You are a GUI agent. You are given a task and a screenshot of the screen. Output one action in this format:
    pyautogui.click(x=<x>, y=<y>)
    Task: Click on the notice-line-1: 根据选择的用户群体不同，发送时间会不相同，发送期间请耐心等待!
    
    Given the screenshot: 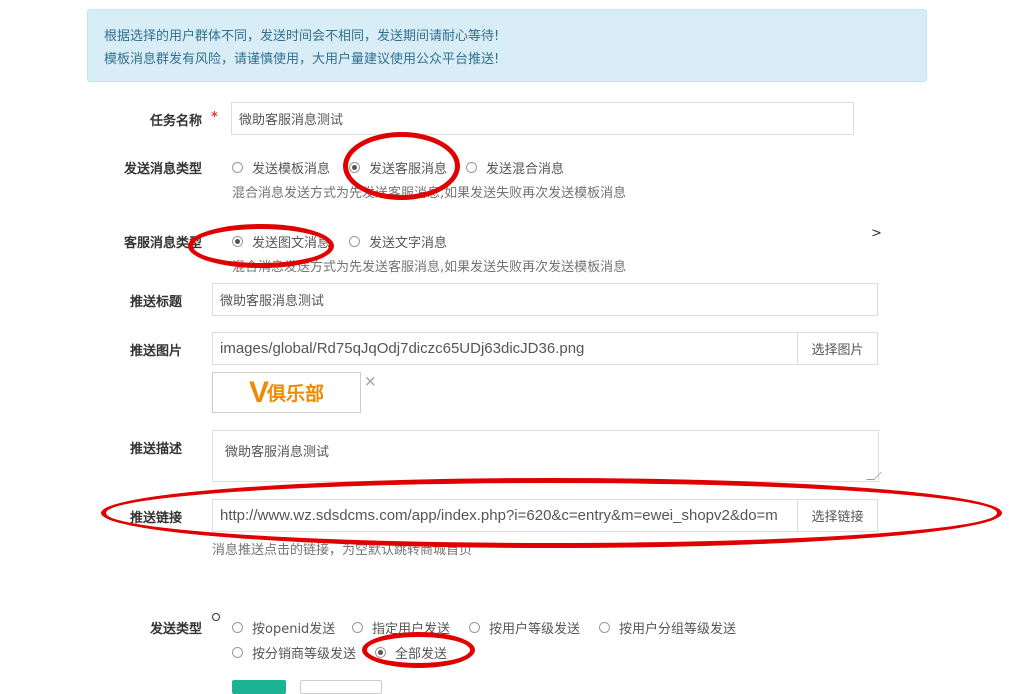 What is the action you would take?
    pyautogui.click(x=302, y=36)
    